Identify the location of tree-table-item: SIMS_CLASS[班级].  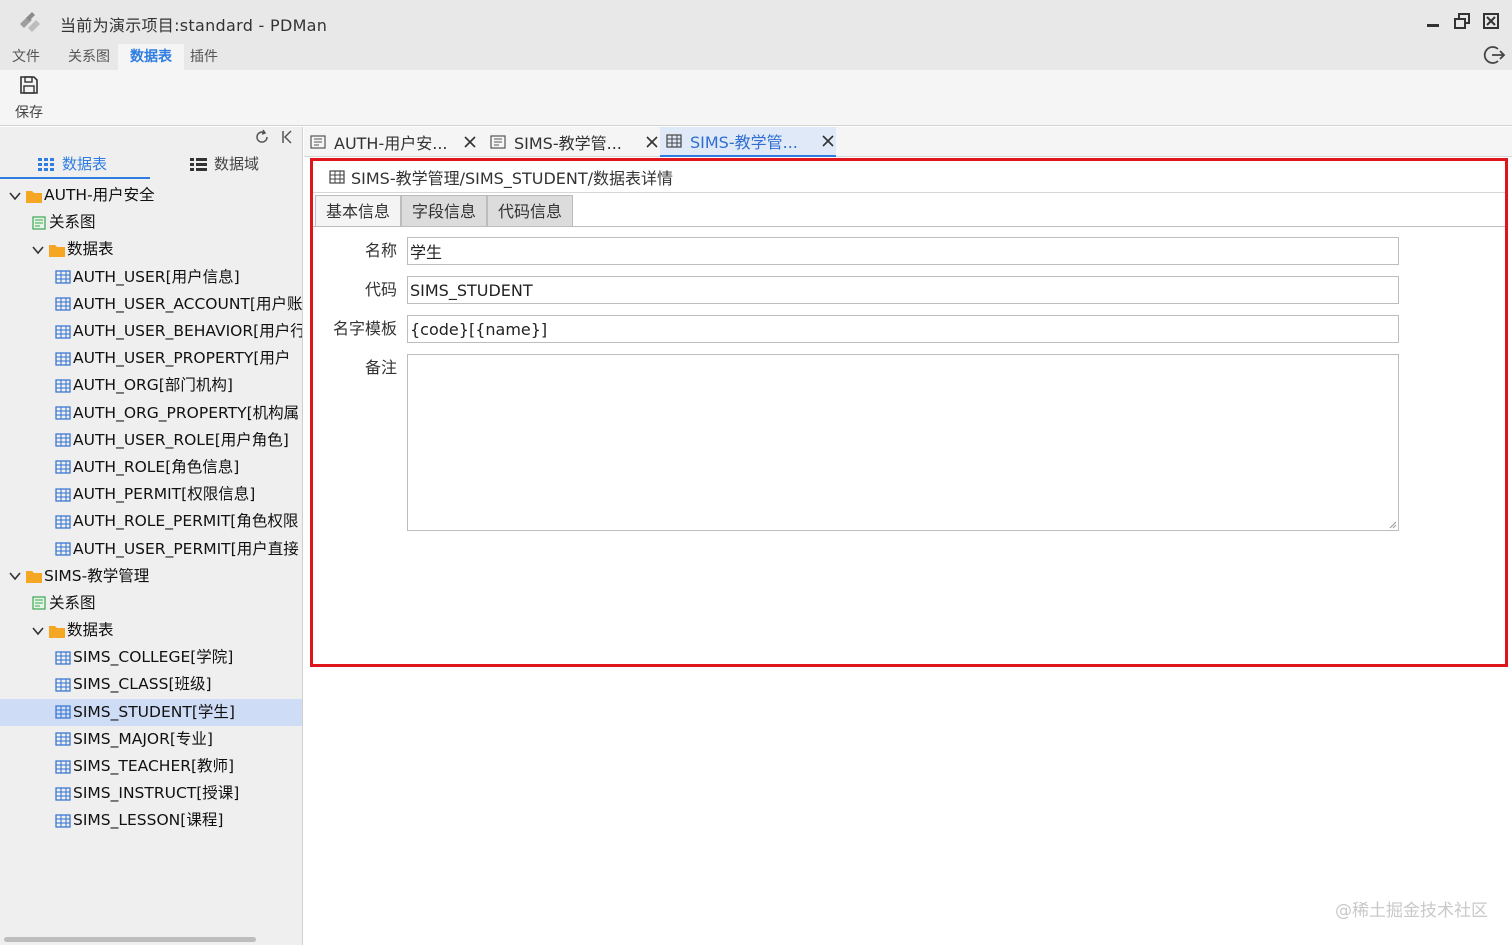
(151, 684).